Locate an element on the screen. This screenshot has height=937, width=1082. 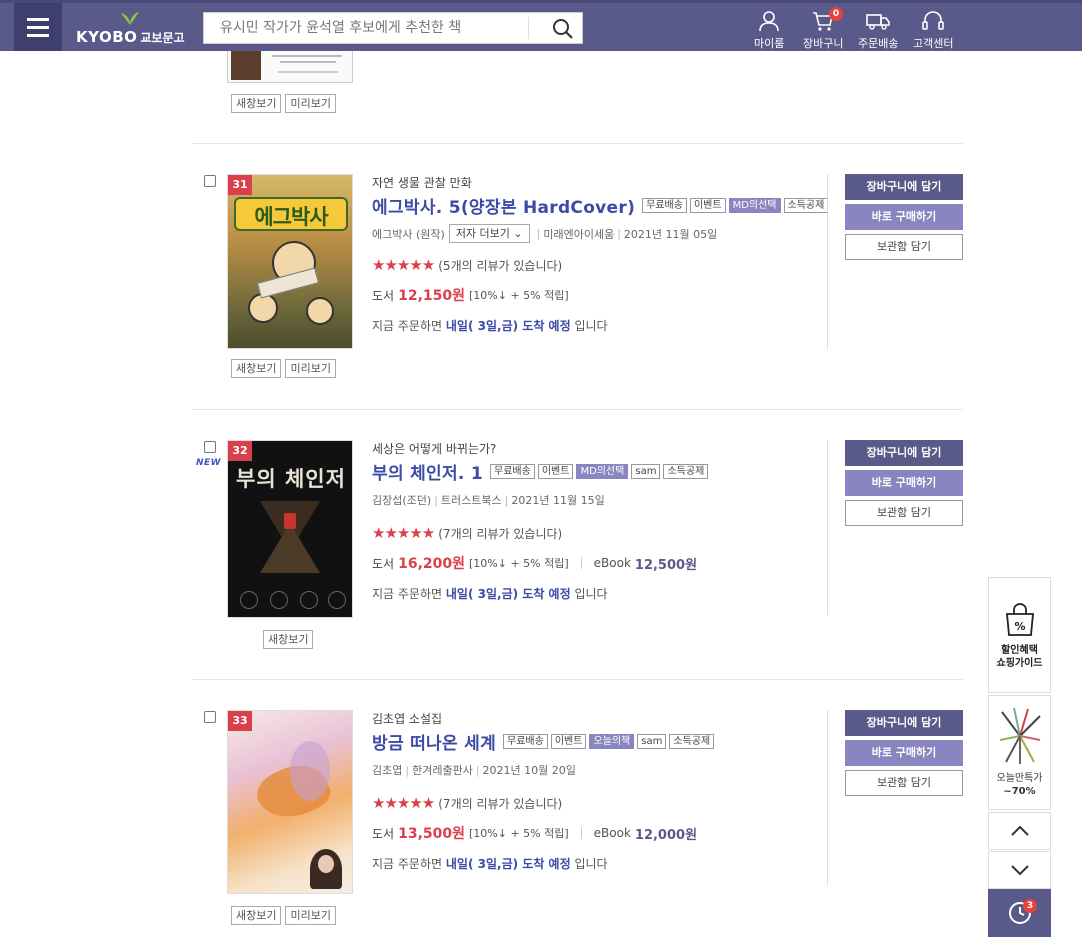
today-sale-widget: 오늘만특가 ~70% is located at coordinates (1019, 752).